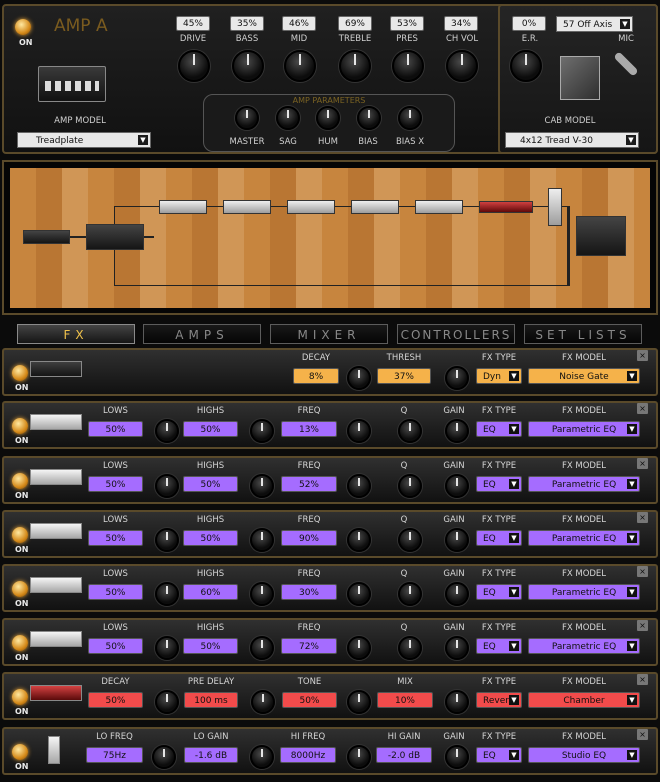  Describe the element at coordinates (183, 207) in the screenshot. I see `eq-pedal-1-icon` at that location.